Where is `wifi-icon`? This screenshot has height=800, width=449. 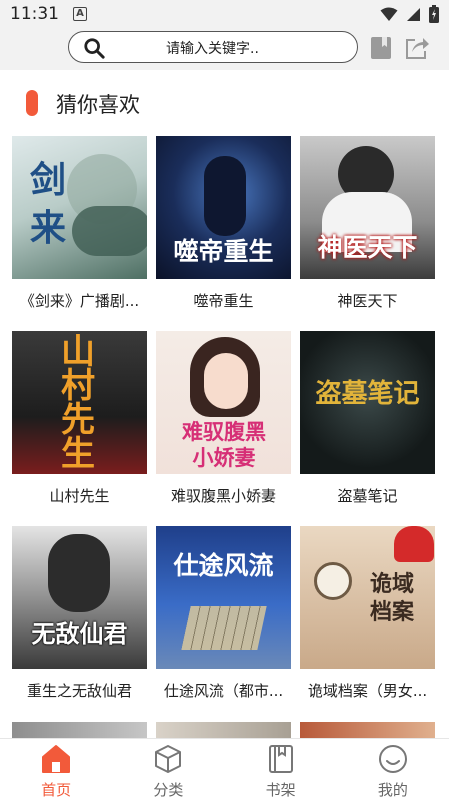
wifi-icon is located at coordinates (389, 14).